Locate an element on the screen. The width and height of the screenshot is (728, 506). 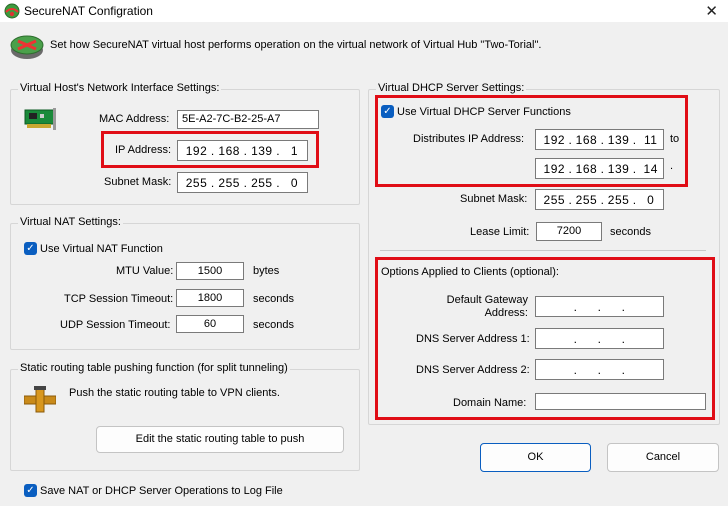
mac-address-field: 5E-A2-7C-B2-25-A7 is located at coordinates (248, 119).